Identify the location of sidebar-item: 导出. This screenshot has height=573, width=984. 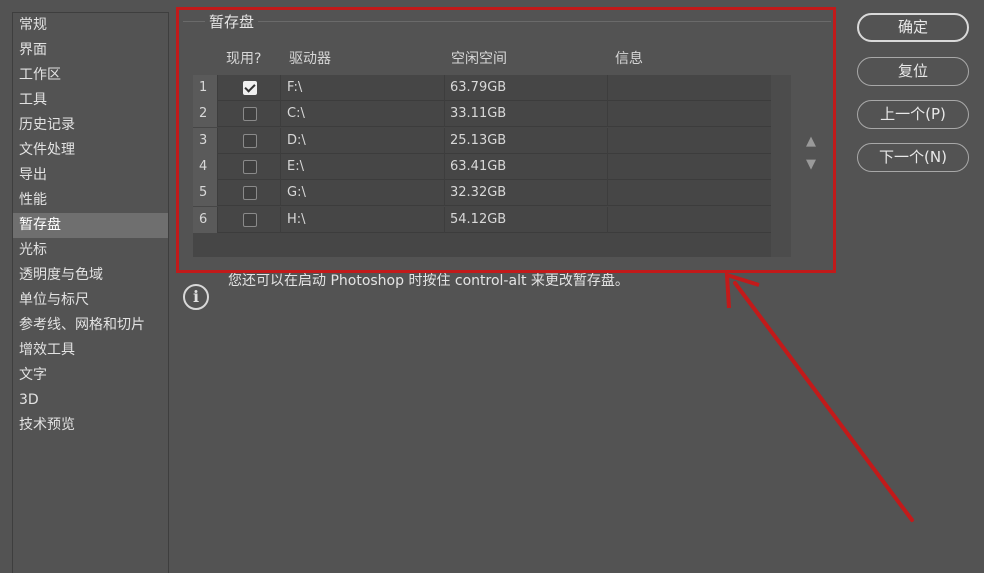
(90, 175).